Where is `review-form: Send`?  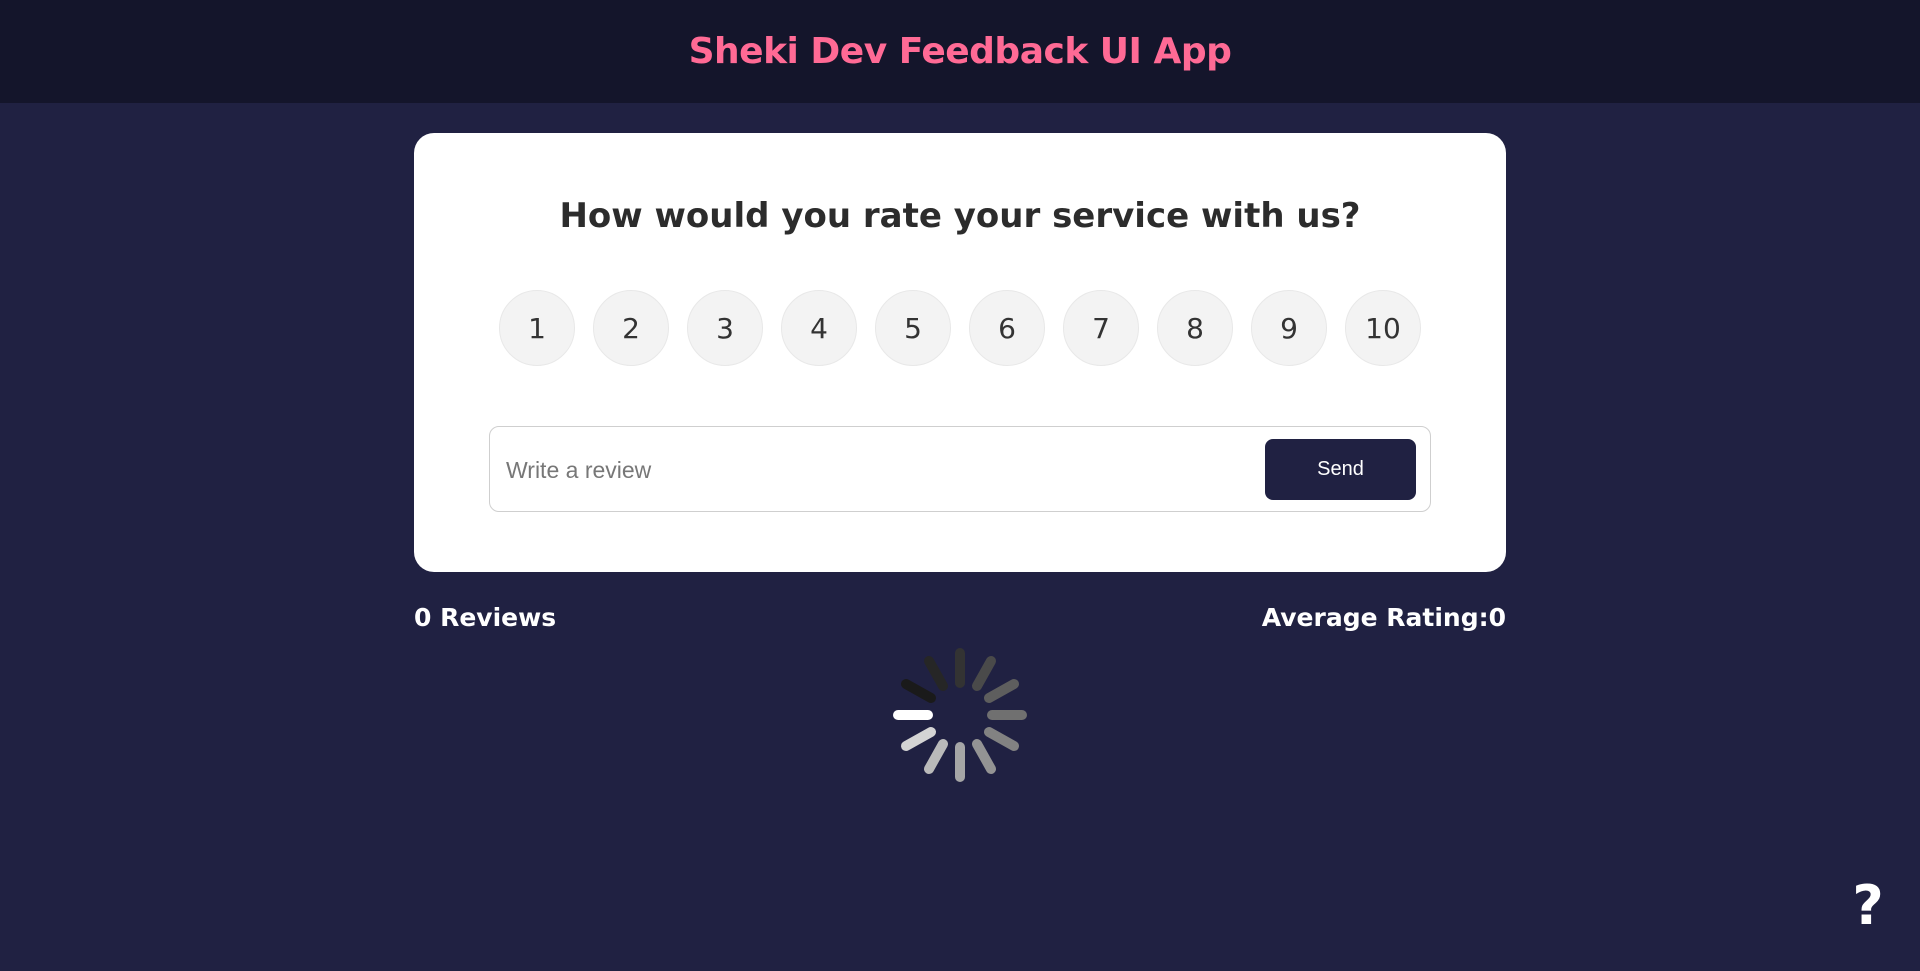
review-form: Send is located at coordinates (960, 469).